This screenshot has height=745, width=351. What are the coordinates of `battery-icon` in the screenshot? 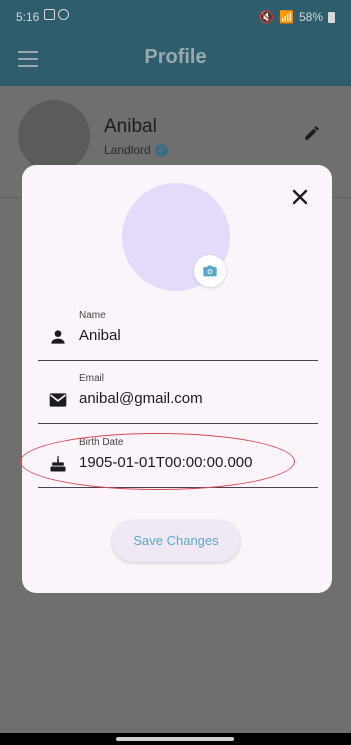 It's located at (331, 17).